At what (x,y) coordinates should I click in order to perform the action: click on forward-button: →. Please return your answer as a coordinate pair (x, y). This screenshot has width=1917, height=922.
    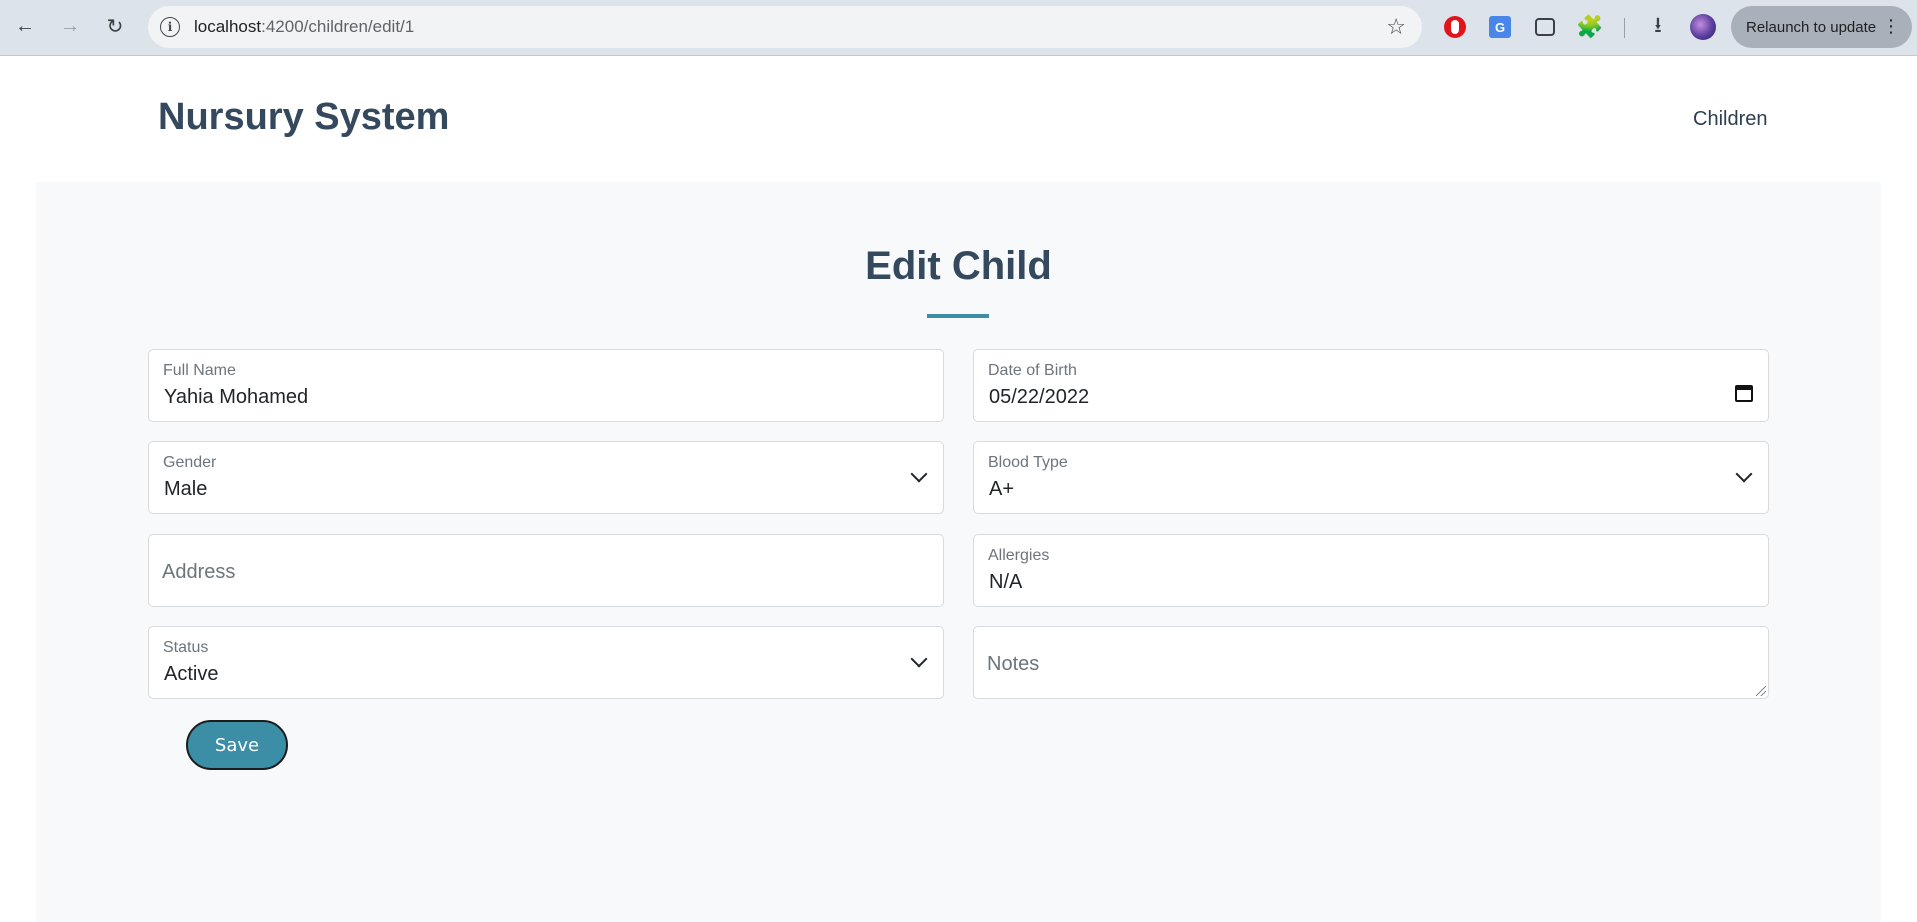
    Looking at the image, I should click on (70, 26).